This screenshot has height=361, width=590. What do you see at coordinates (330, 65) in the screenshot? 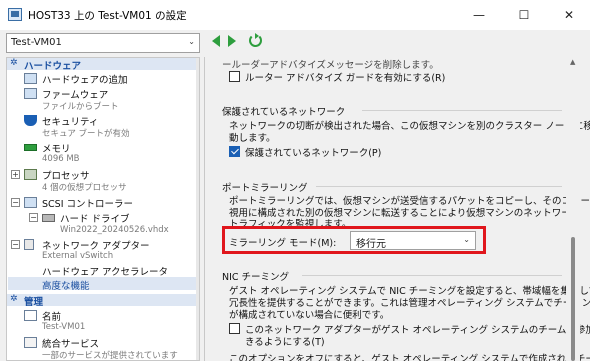
I see `scrolled-out-text: ールーダーアドバタイズメッセージを削除します。` at bounding box center [330, 65].